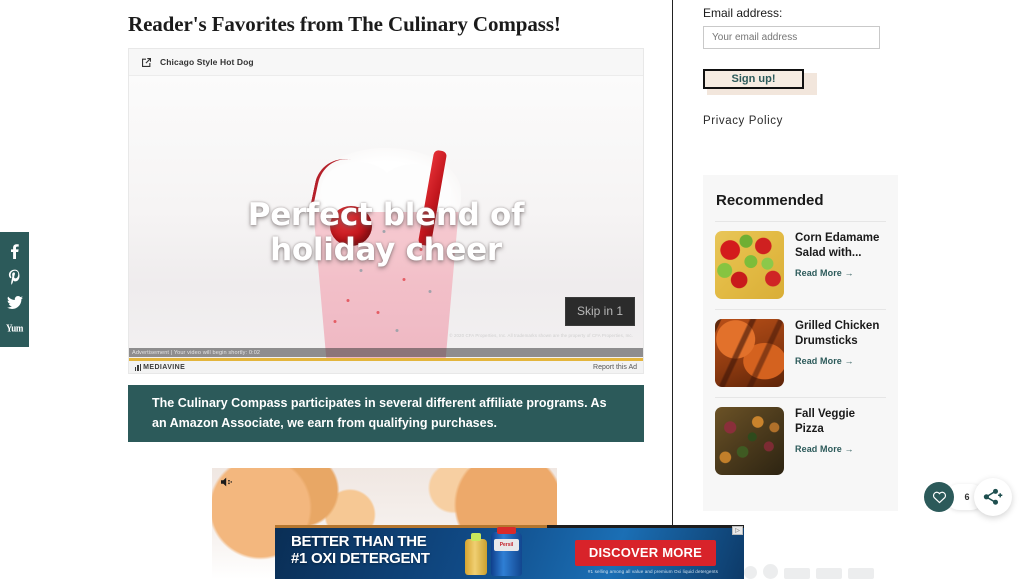 The image size is (1024, 579). I want to click on privacy-policy-link: Privacy Policy, so click(800, 121).